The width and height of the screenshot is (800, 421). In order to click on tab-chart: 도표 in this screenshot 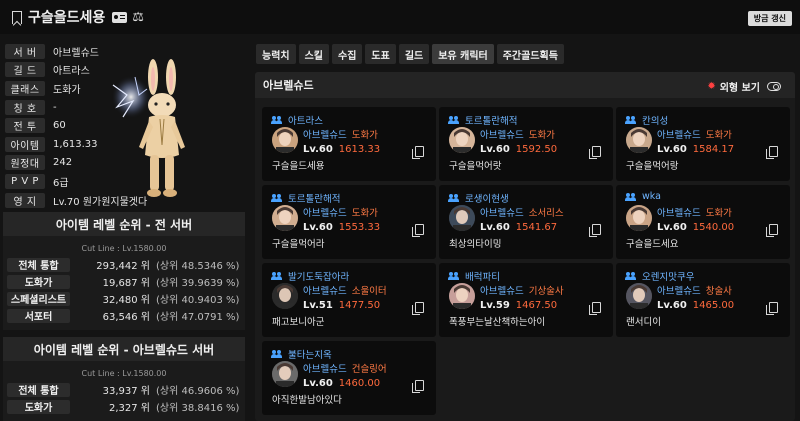, I will do `click(380, 54)`.